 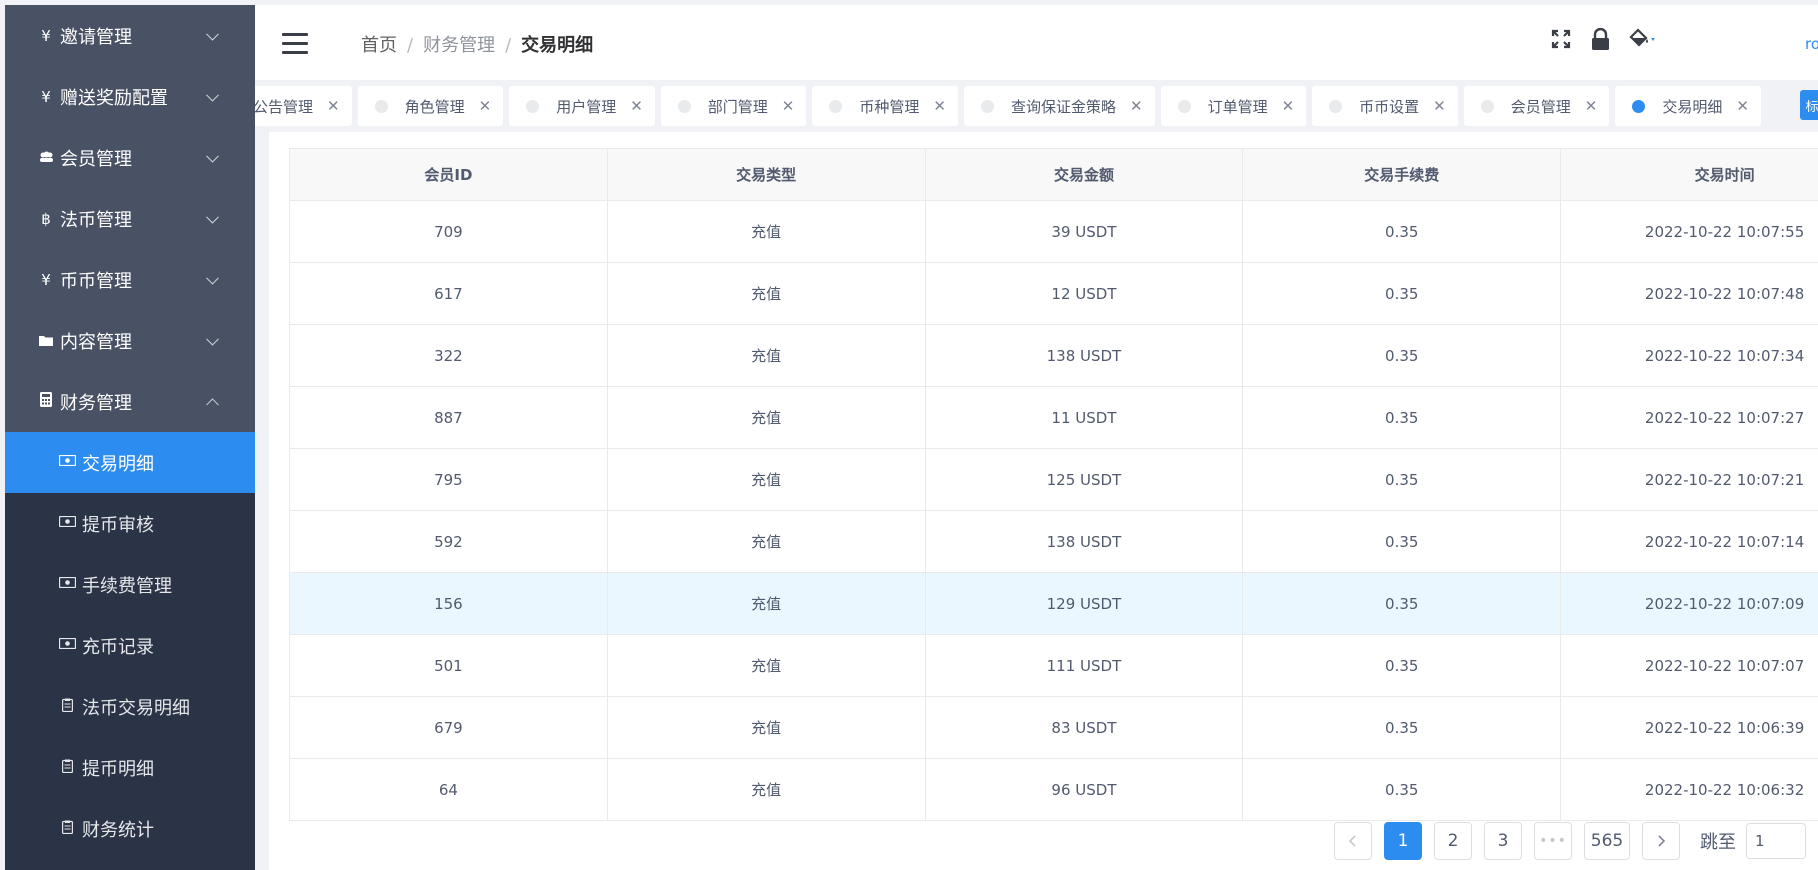 What do you see at coordinates (1053, 665) in the screenshot?
I see `table-row: 501 充值 111 USDT 0.35 2022-10-22 10:07:07` at bounding box center [1053, 665].